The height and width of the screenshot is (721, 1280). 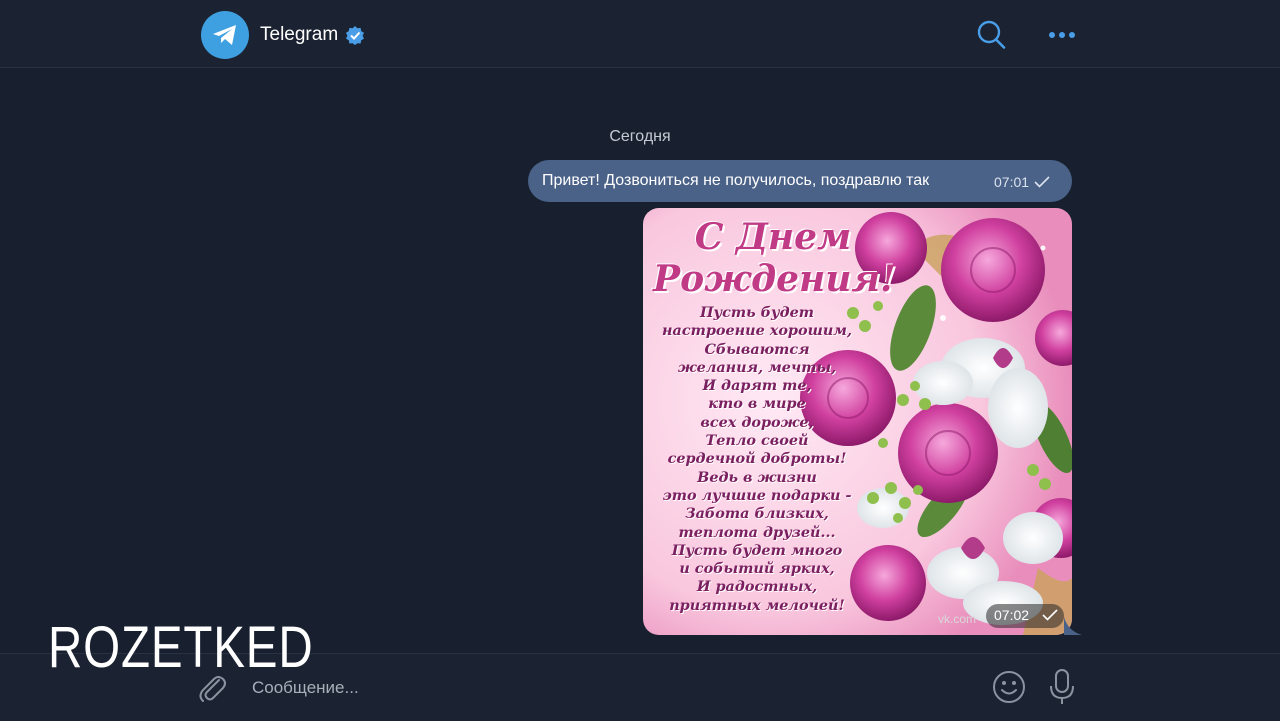 I want to click on microphone-icon, so click(x=1062, y=687).